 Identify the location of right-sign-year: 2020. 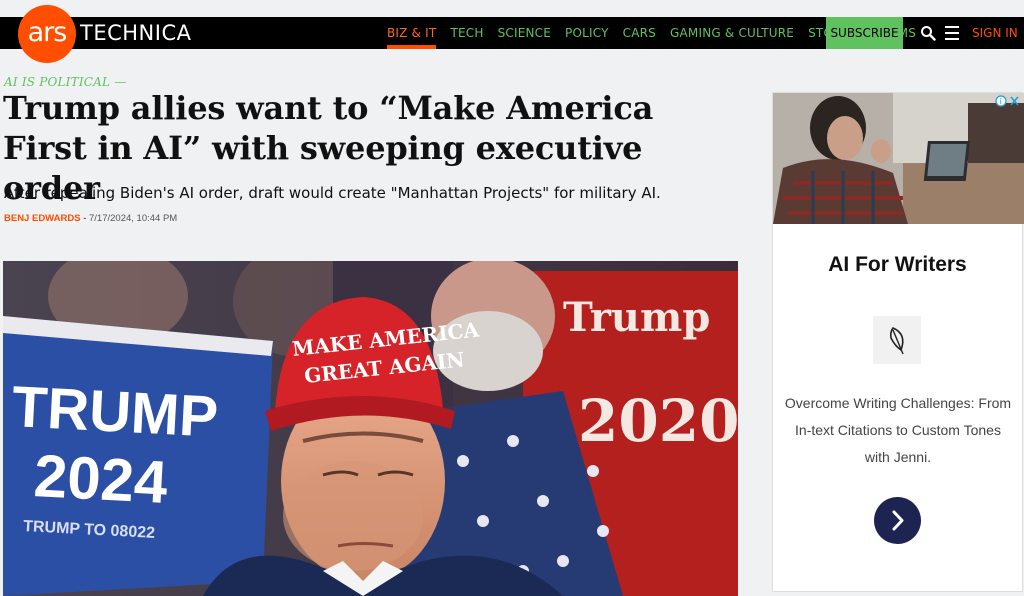
(658, 421).